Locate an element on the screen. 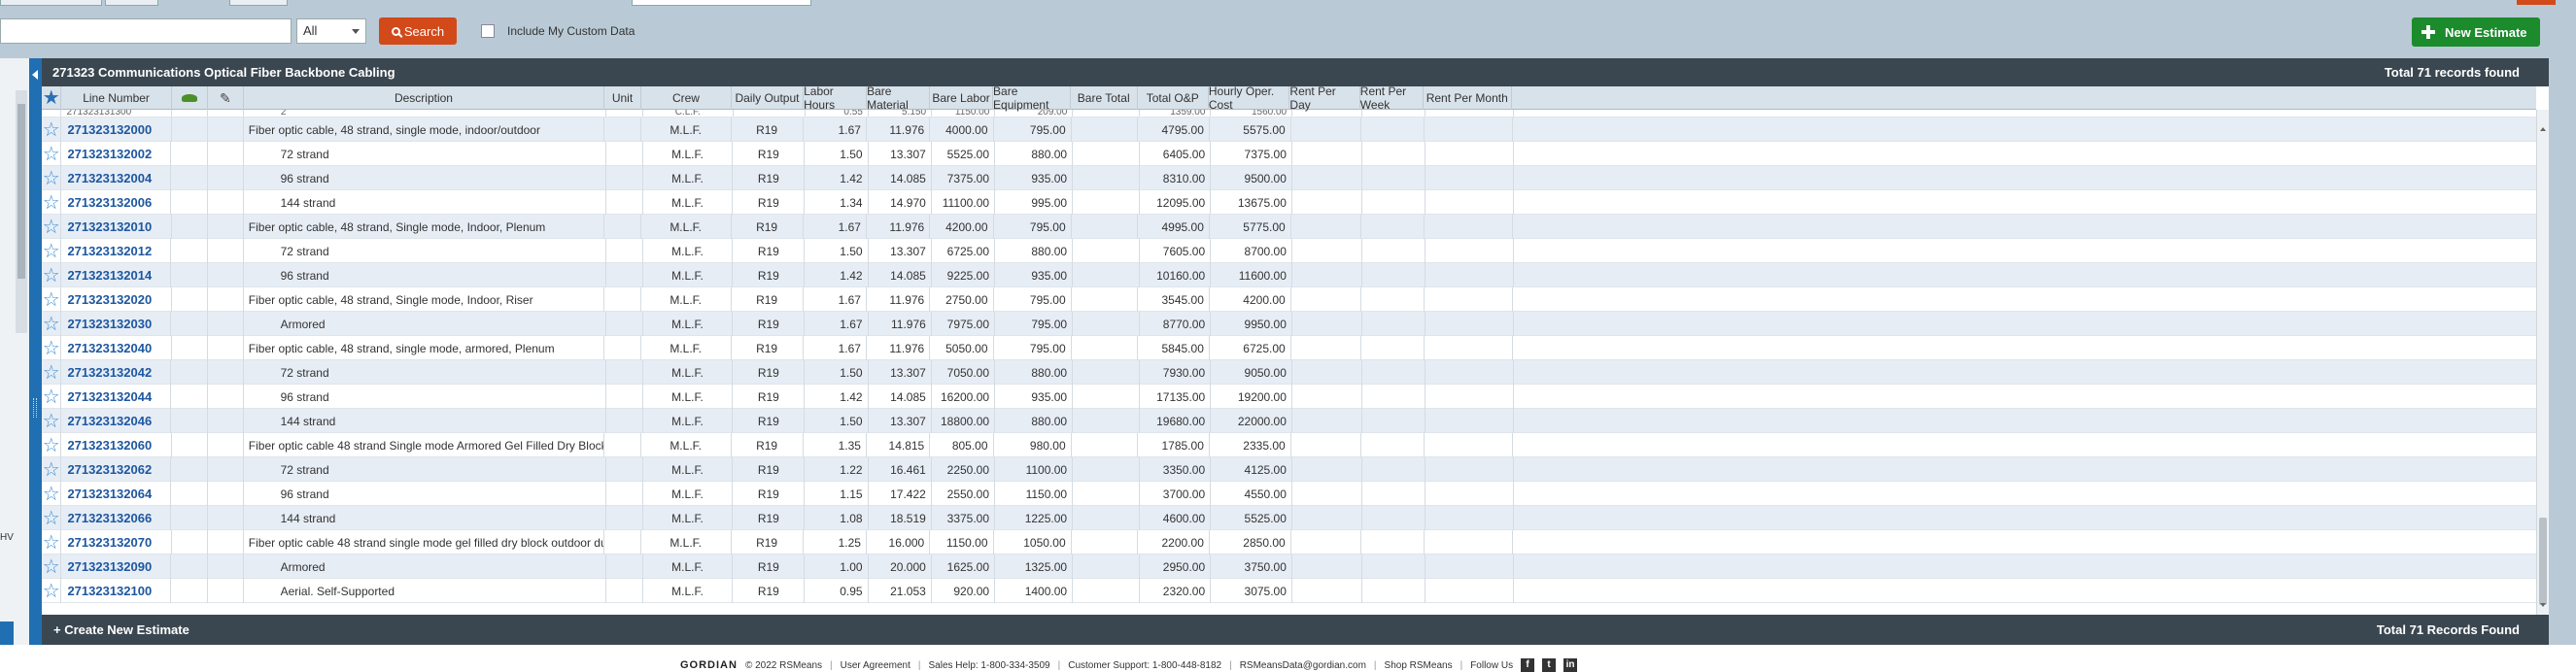  row-line-number: 271323131300 is located at coordinates (116, 113).